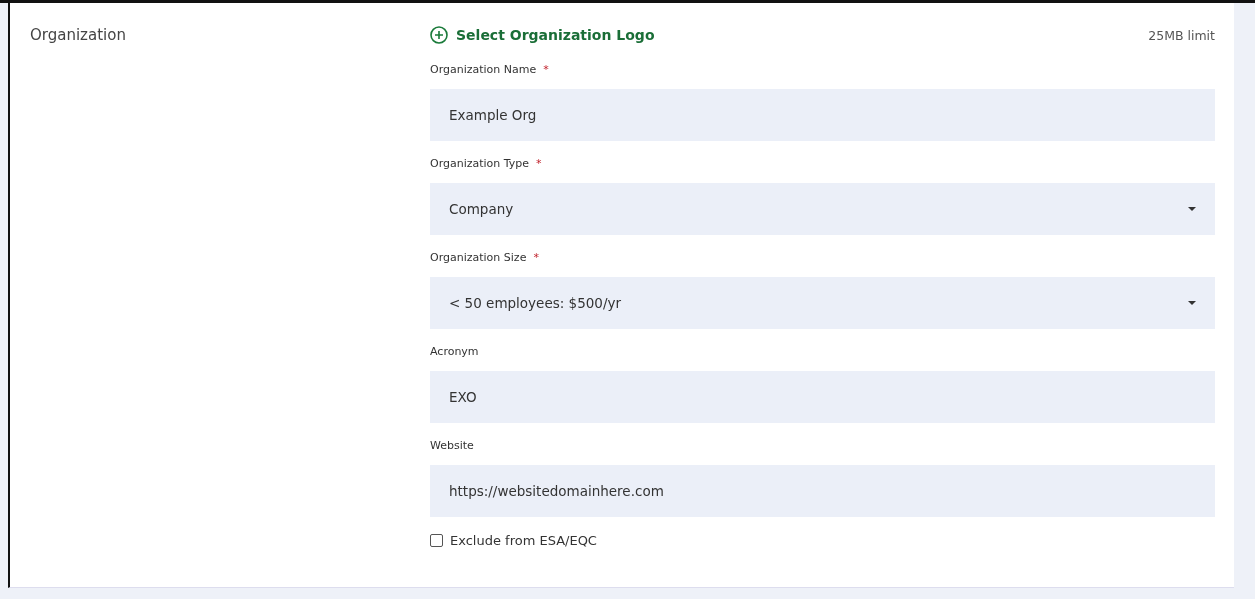 The width and height of the screenshot is (1255, 599). I want to click on dropdown-field: Company, so click(822, 209).